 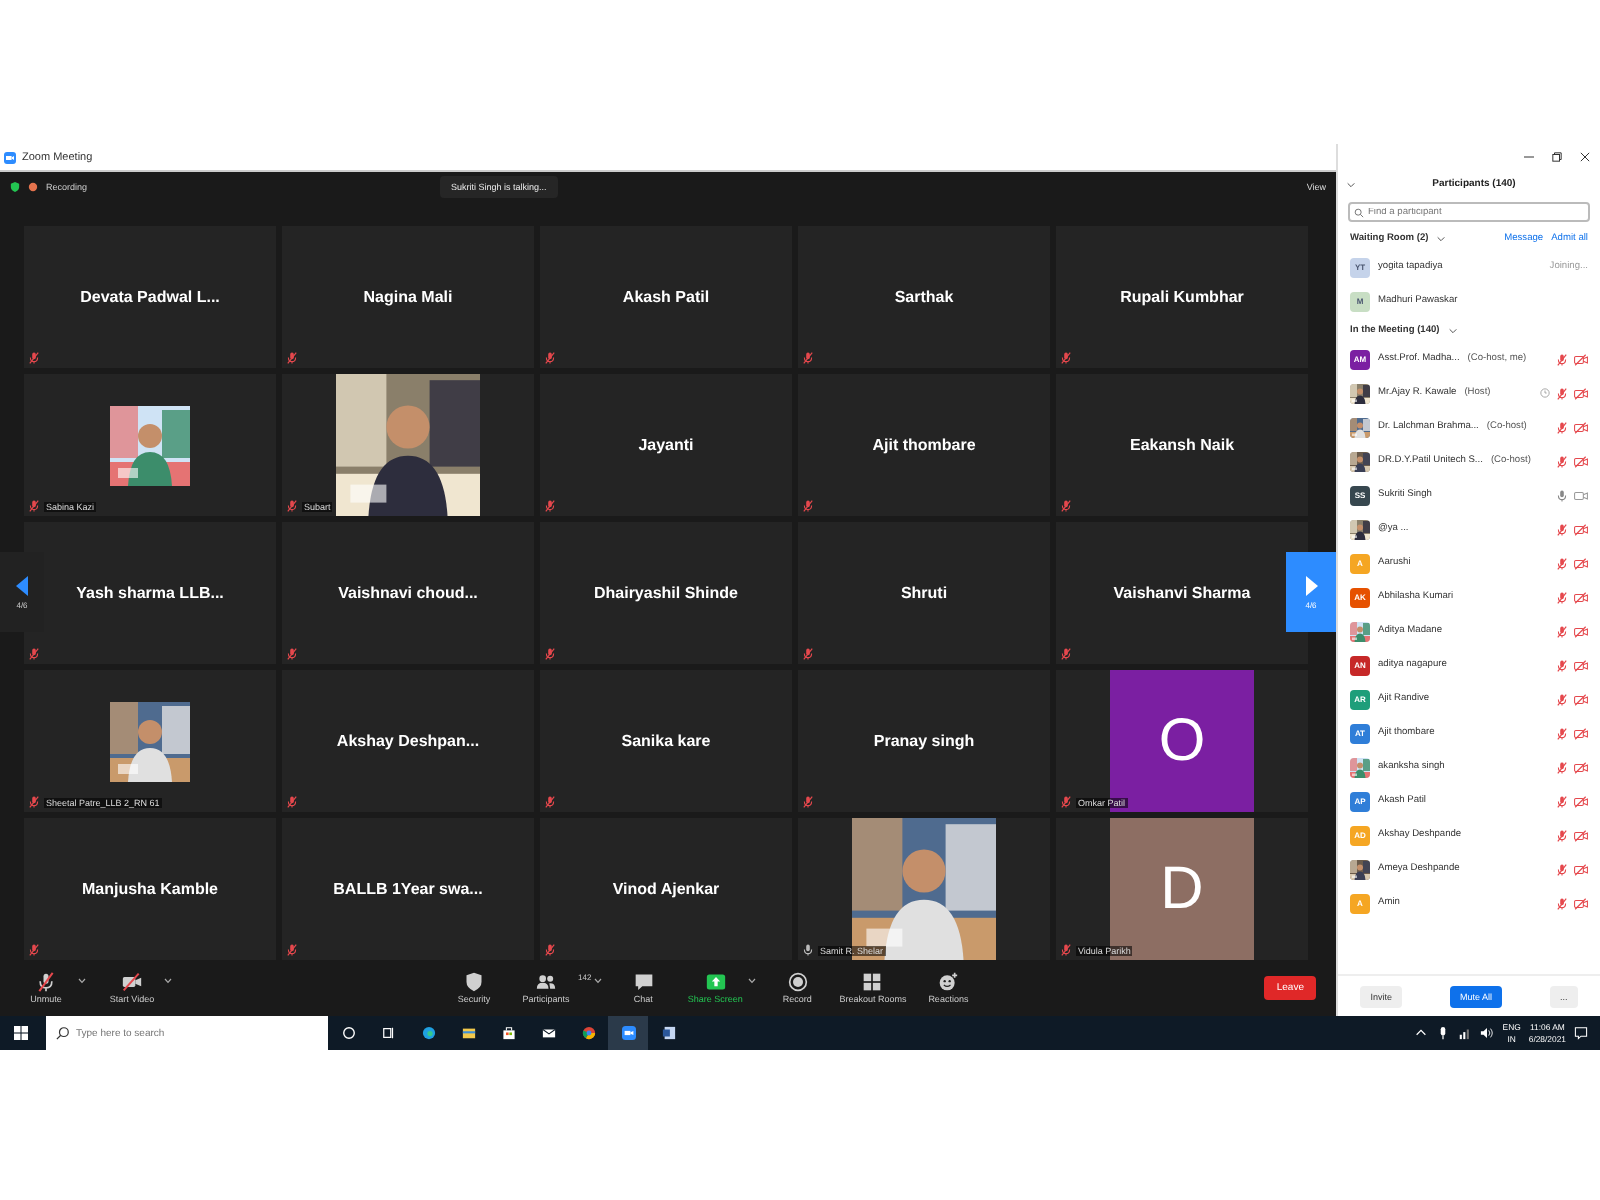 I want to click on folder-icon, so click(x=468, y=1033).